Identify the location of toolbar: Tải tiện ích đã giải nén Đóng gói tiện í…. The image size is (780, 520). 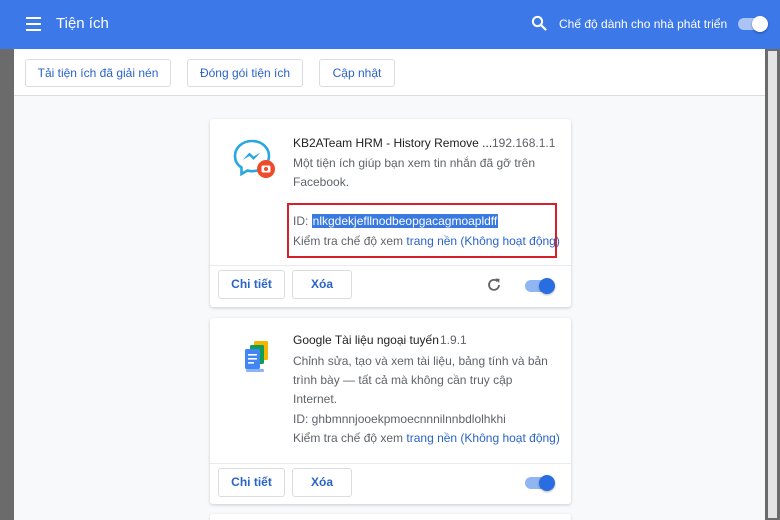
(389, 72).